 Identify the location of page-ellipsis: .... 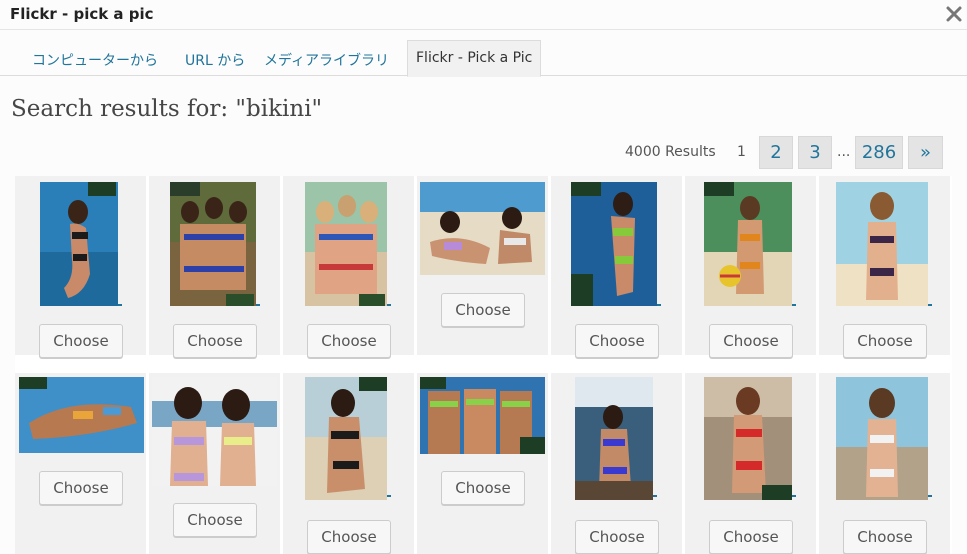
(844, 152).